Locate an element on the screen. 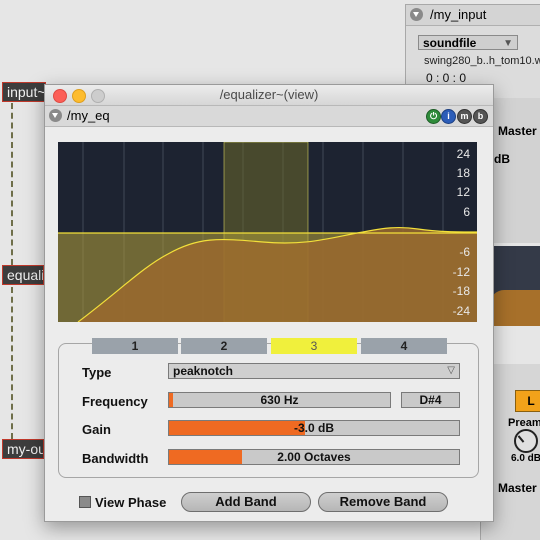 The width and height of the screenshot is (540, 540). close-window-button is located at coordinates (60, 96).